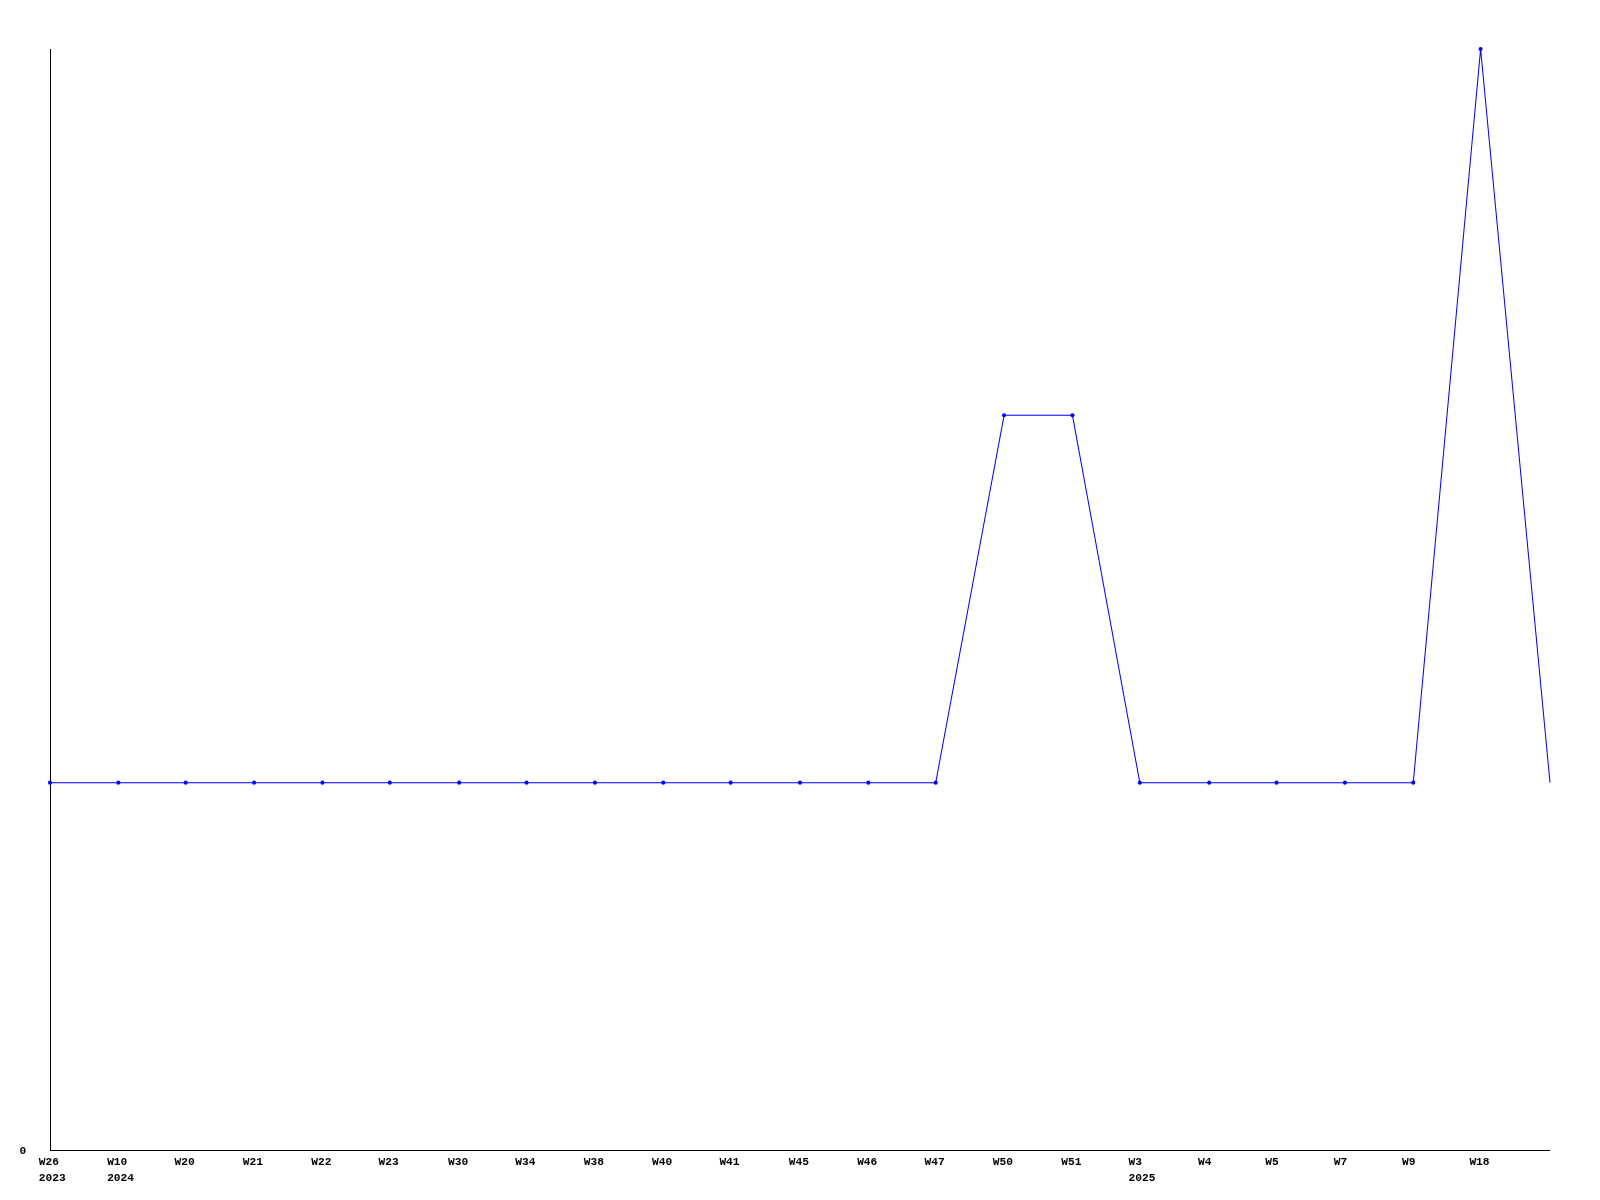 The height and width of the screenshot is (1200, 1600). Describe the element at coordinates (1142, 1177) in the screenshot. I see `year-label: 2025` at that location.